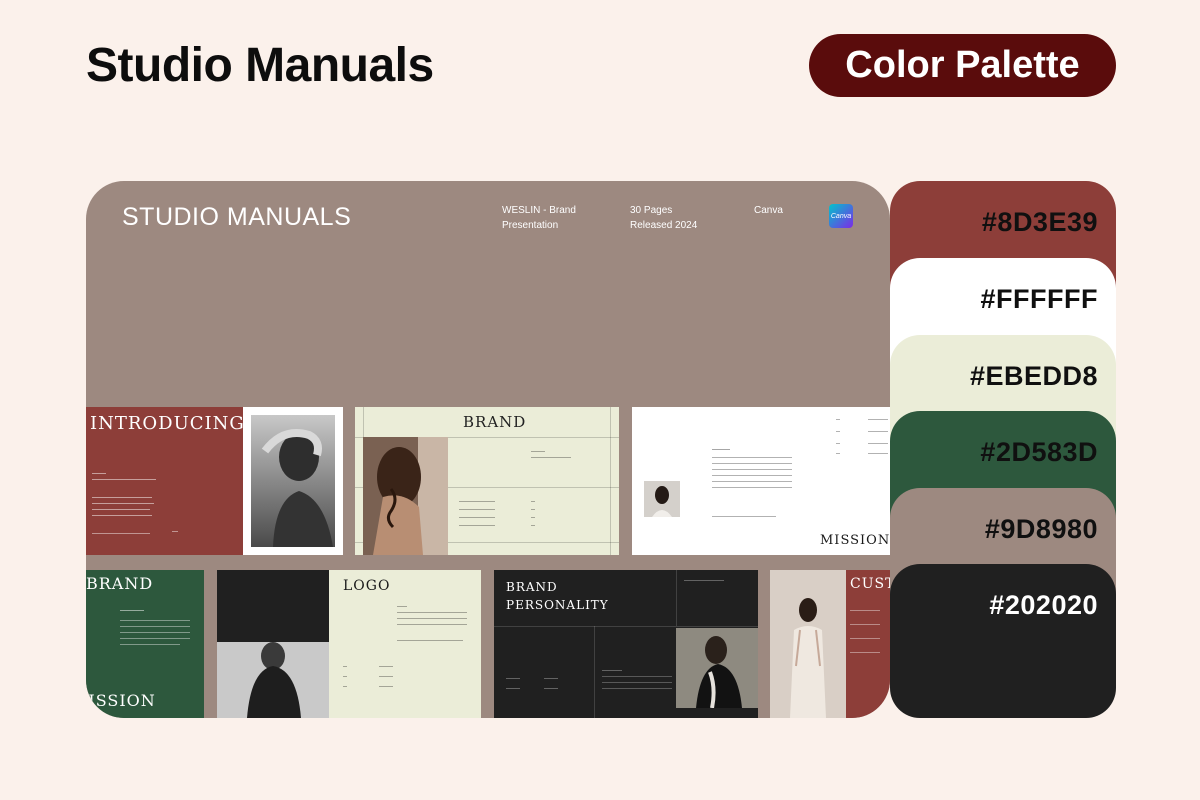 This screenshot has width=1200, height=800. Describe the element at coordinates (260, 65) in the screenshot. I see `page-title: Studio Manuals` at that location.